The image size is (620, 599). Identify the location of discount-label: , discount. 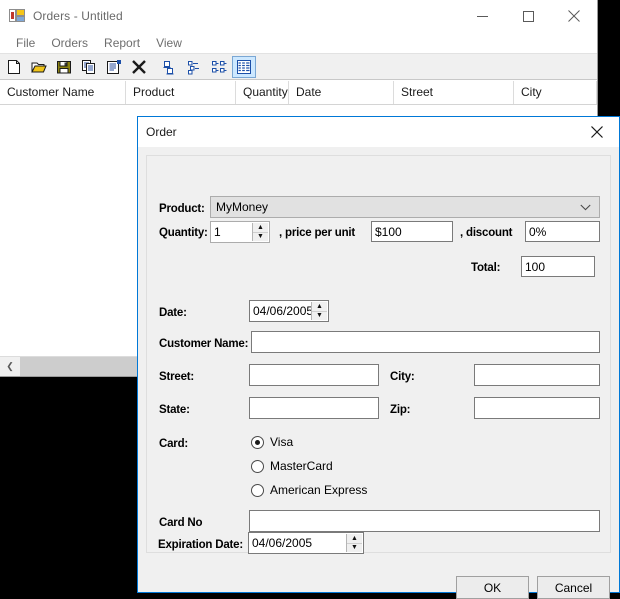
(486, 233).